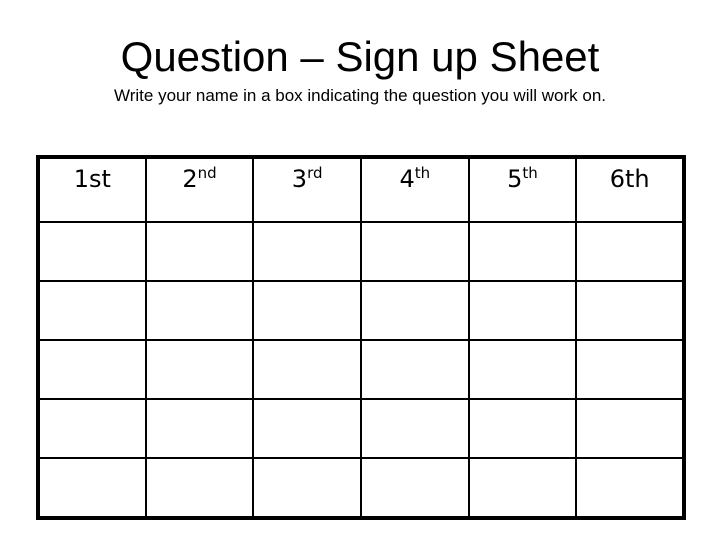  I want to click on header-label: 1st, so click(92, 179).